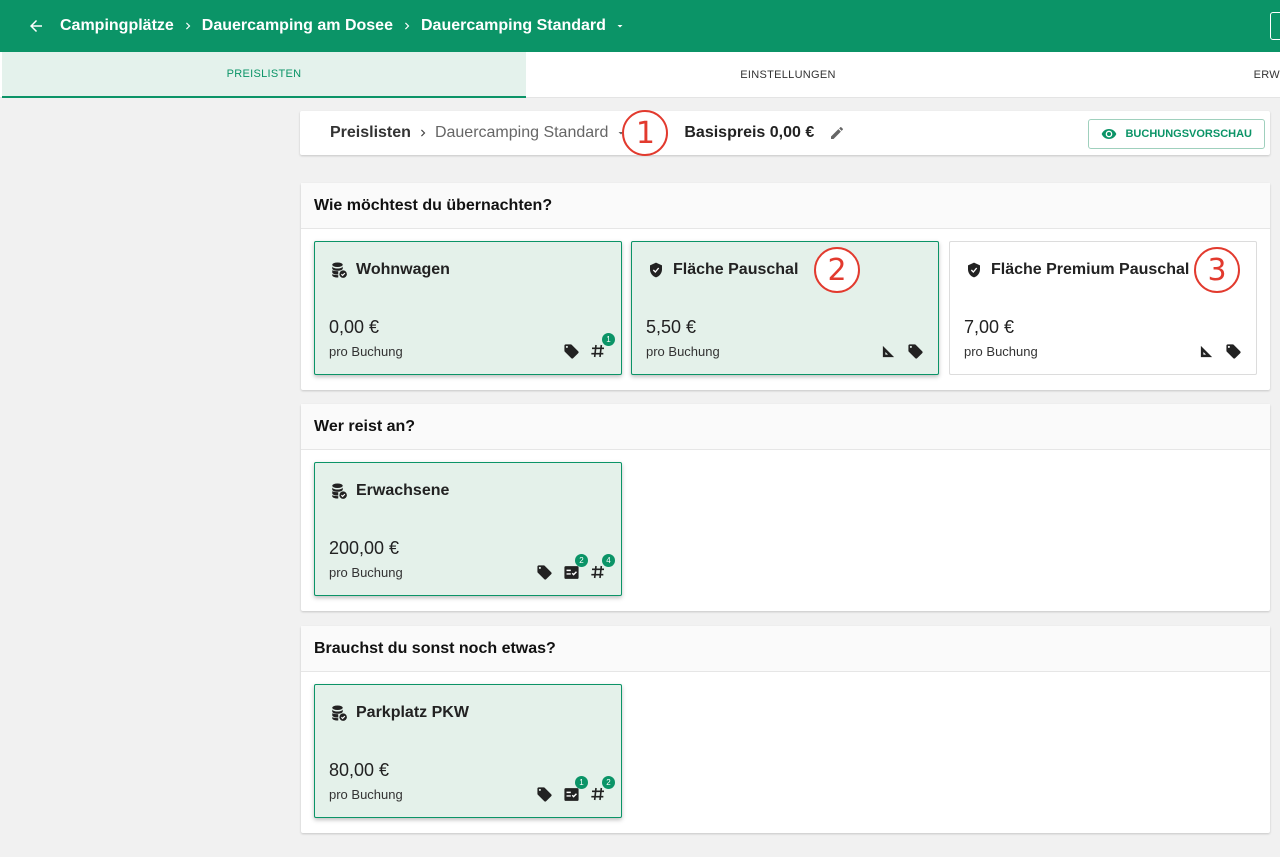  What do you see at coordinates (403, 269) in the screenshot?
I see `card-title: Wohnwagen` at bounding box center [403, 269].